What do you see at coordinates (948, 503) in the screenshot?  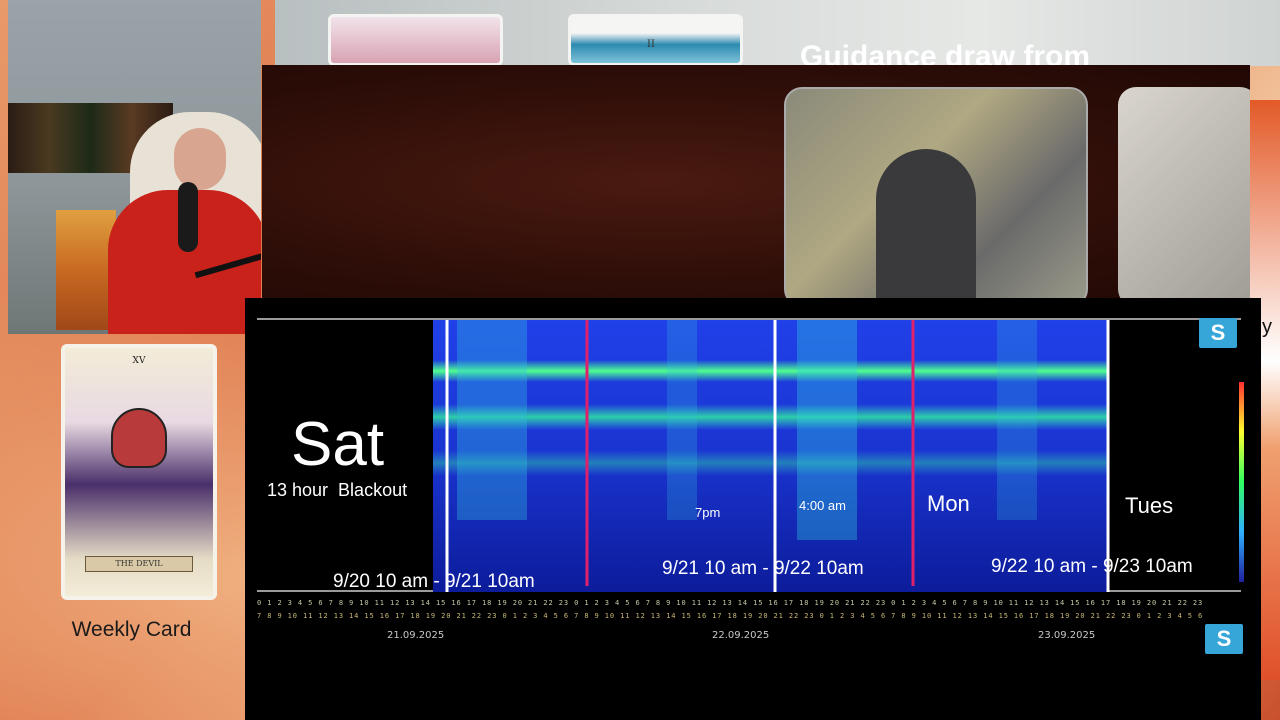 I see `day-label-mon: Mon` at bounding box center [948, 503].